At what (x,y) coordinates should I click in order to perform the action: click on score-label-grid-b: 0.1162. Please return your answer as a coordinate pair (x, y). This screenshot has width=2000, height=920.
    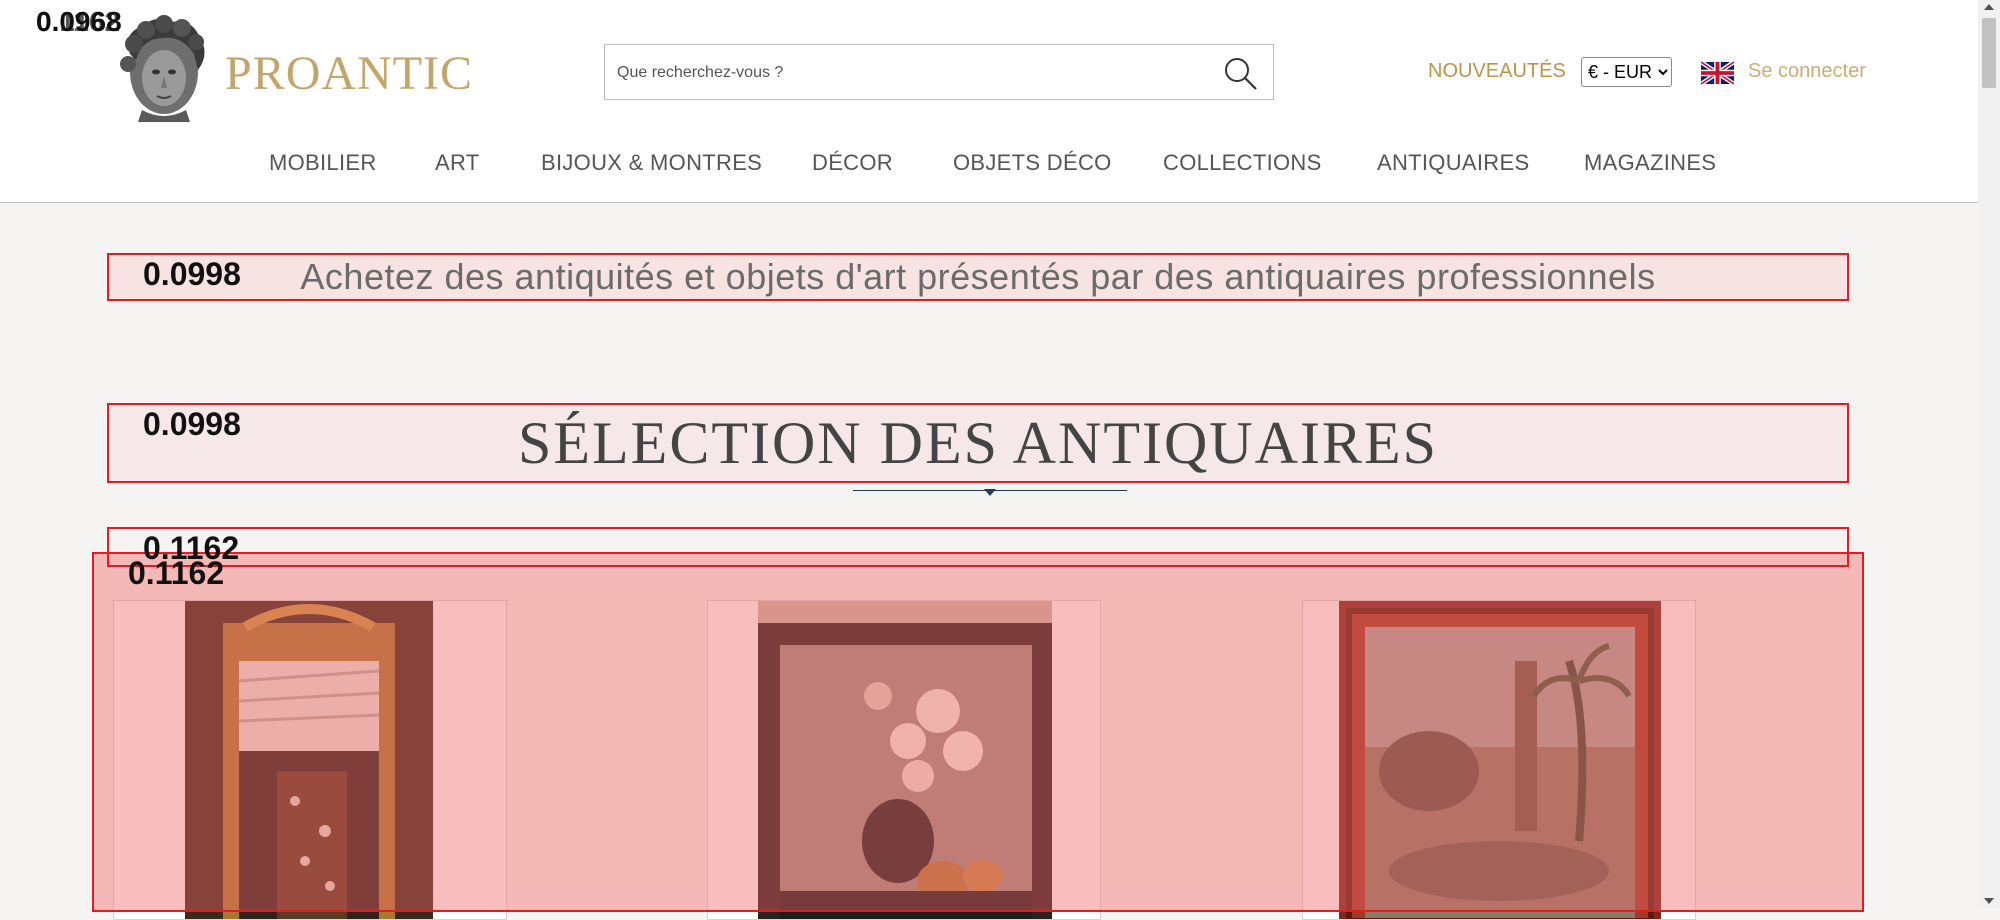
    Looking at the image, I should click on (176, 573).